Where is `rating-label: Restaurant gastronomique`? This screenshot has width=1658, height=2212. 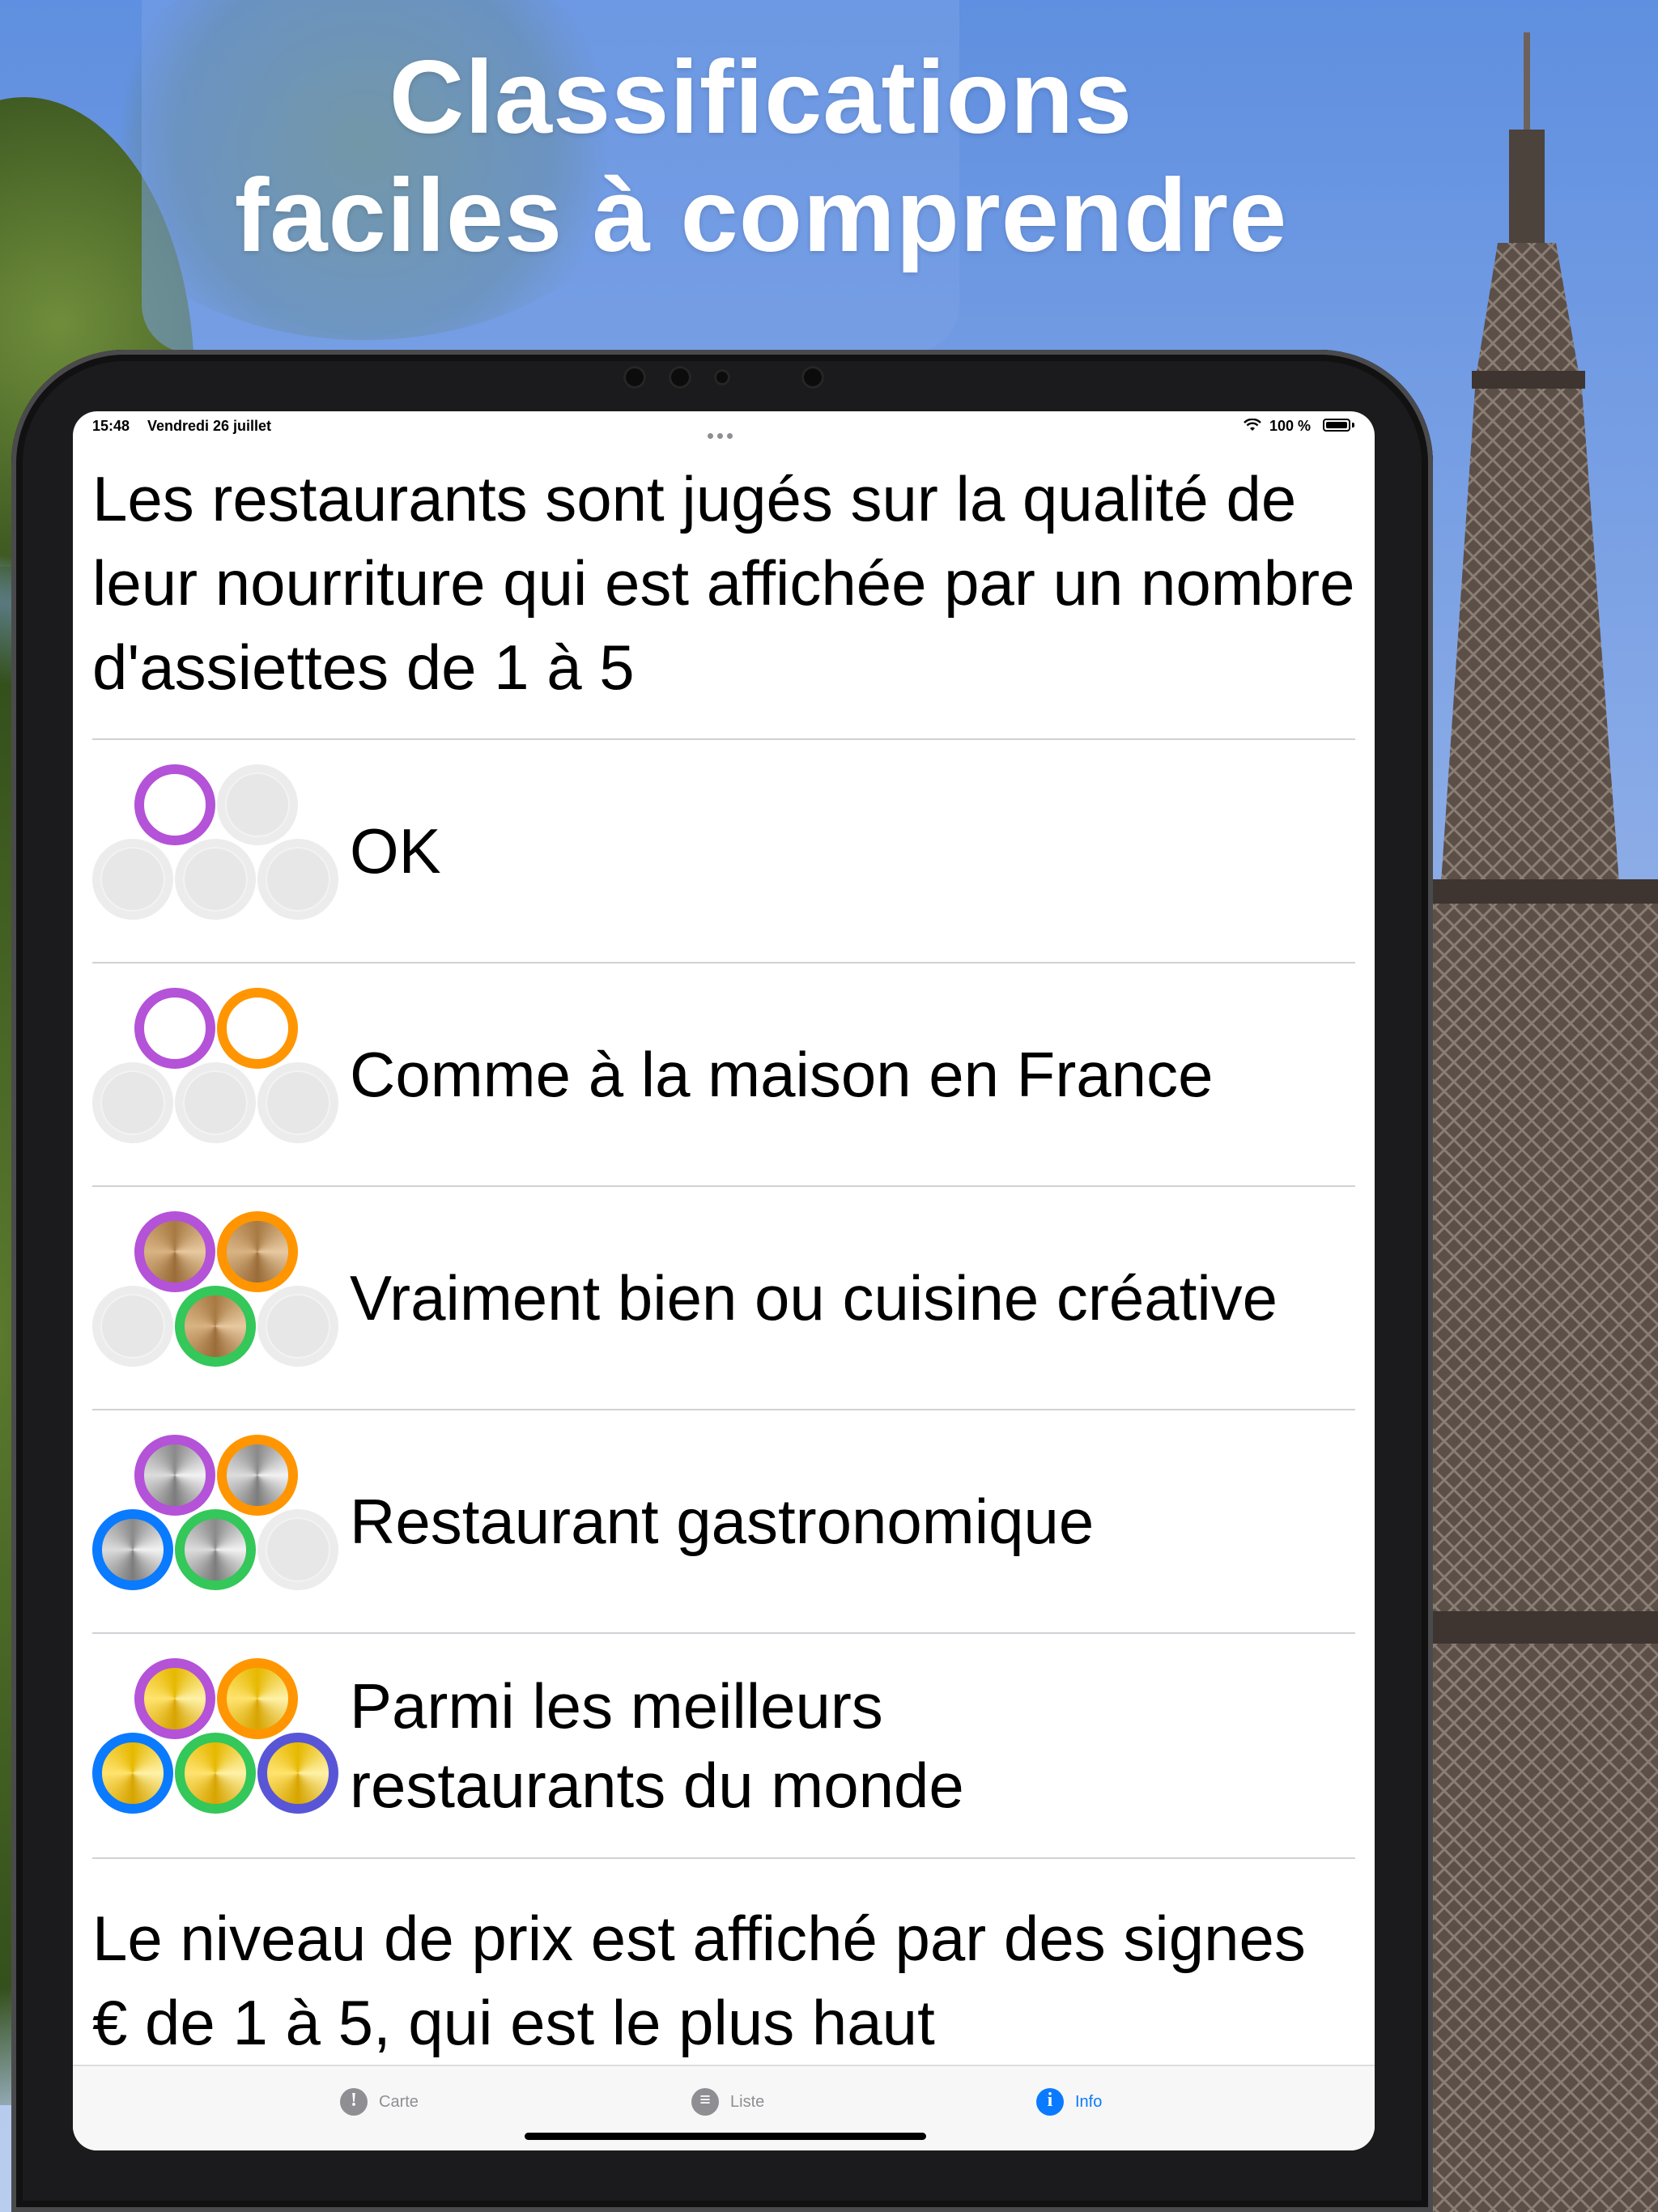
rating-label: Restaurant gastronomique is located at coordinates (722, 1522).